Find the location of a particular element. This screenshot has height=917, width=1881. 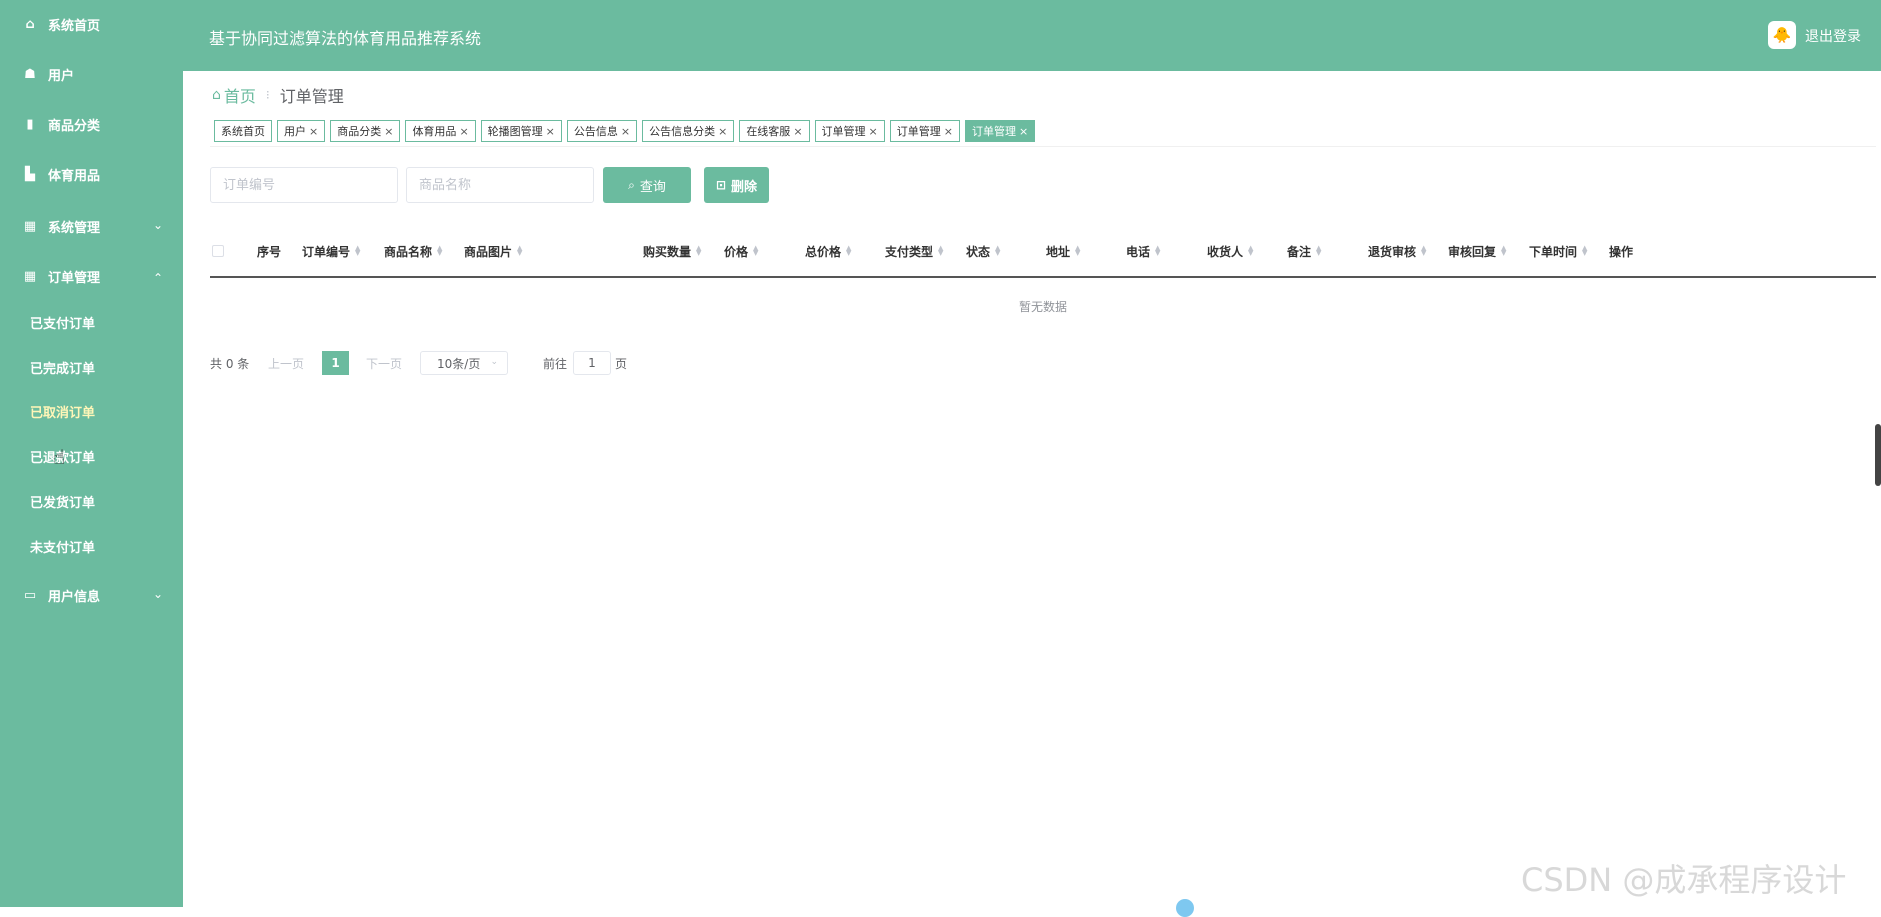

column-header-label: 价格 is located at coordinates (736, 251).